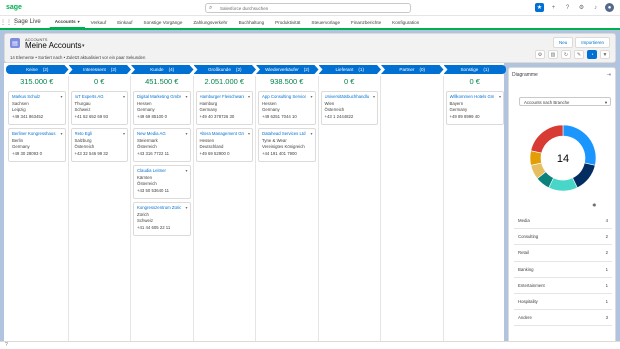 The width and height of the screenshot is (620, 349). I want to click on stage-7: Sonstige (1), so click(474, 69).